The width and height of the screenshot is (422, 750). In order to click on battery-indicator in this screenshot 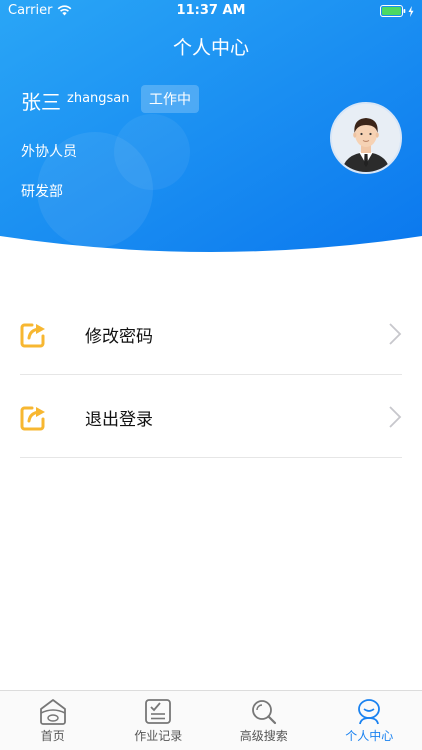, I will do `click(397, 11)`.